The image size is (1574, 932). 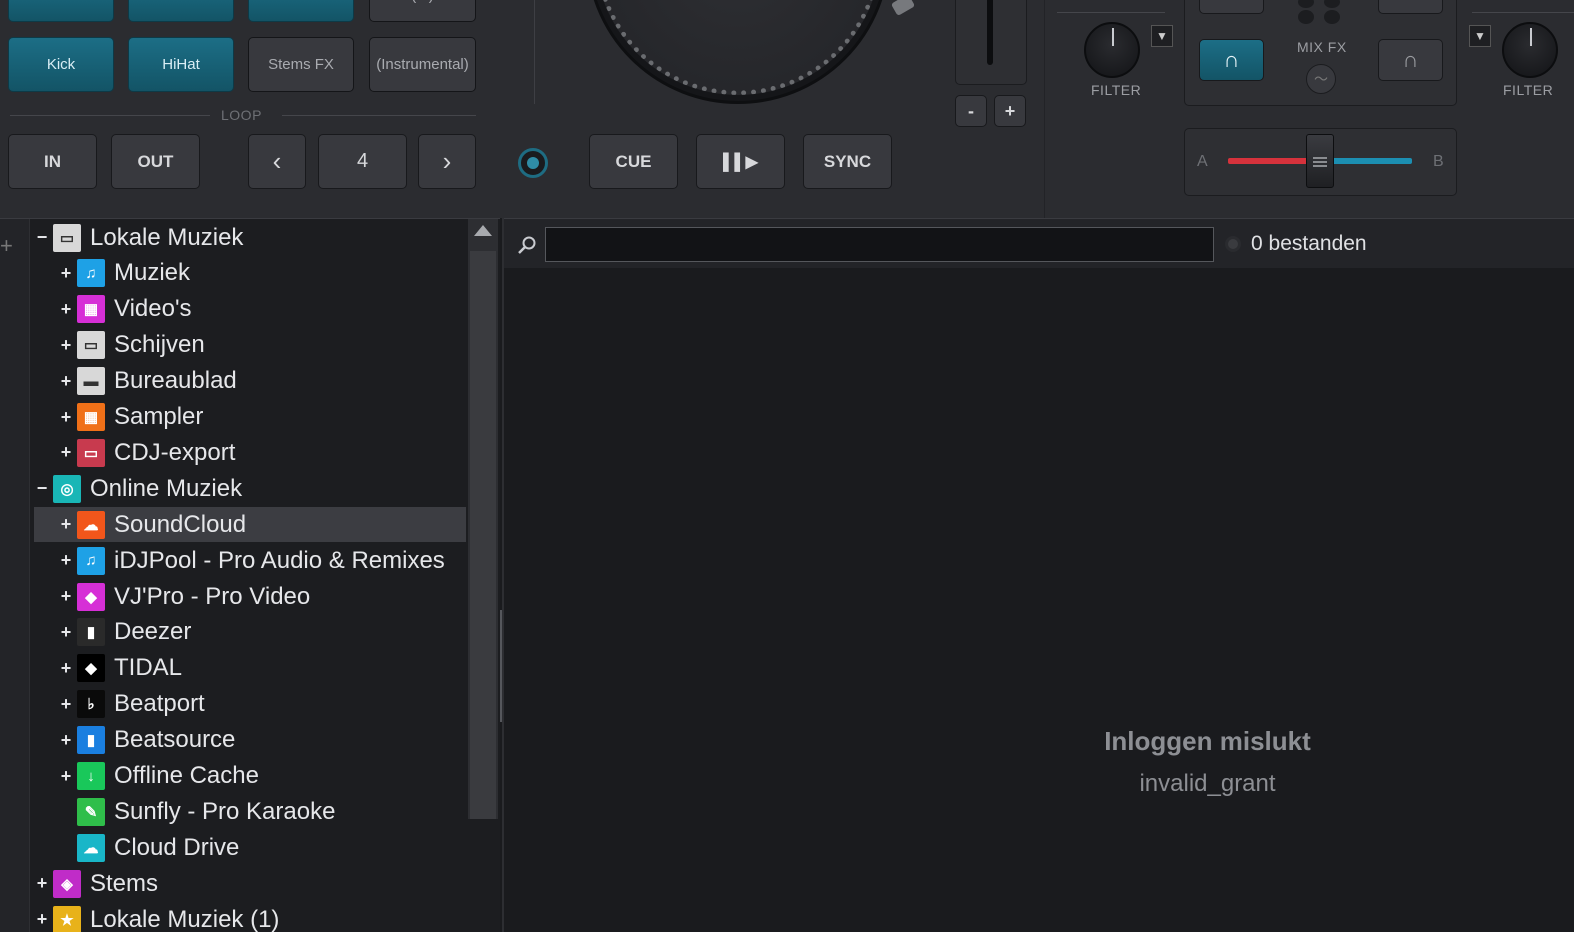 What do you see at coordinates (990, 32) in the screenshot?
I see `pitch-slider` at bounding box center [990, 32].